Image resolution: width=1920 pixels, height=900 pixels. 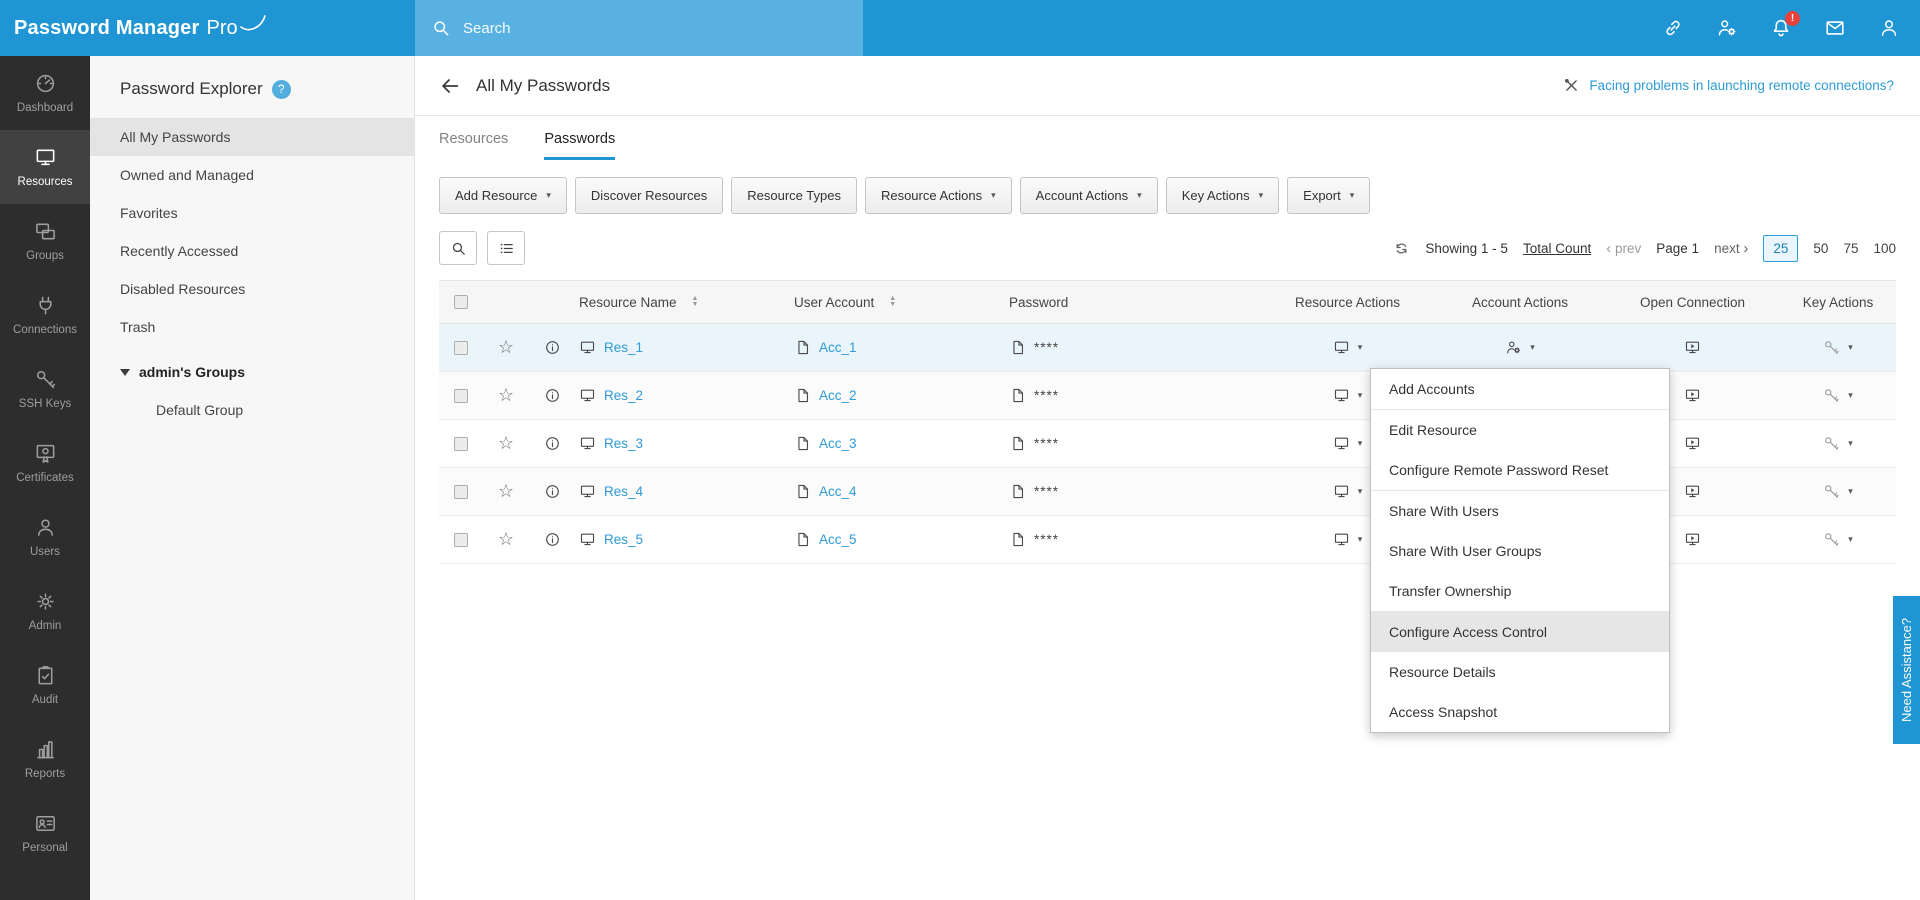 What do you see at coordinates (473, 145) in the screenshot?
I see `tab-resources: Resources` at bounding box center [473, 145].